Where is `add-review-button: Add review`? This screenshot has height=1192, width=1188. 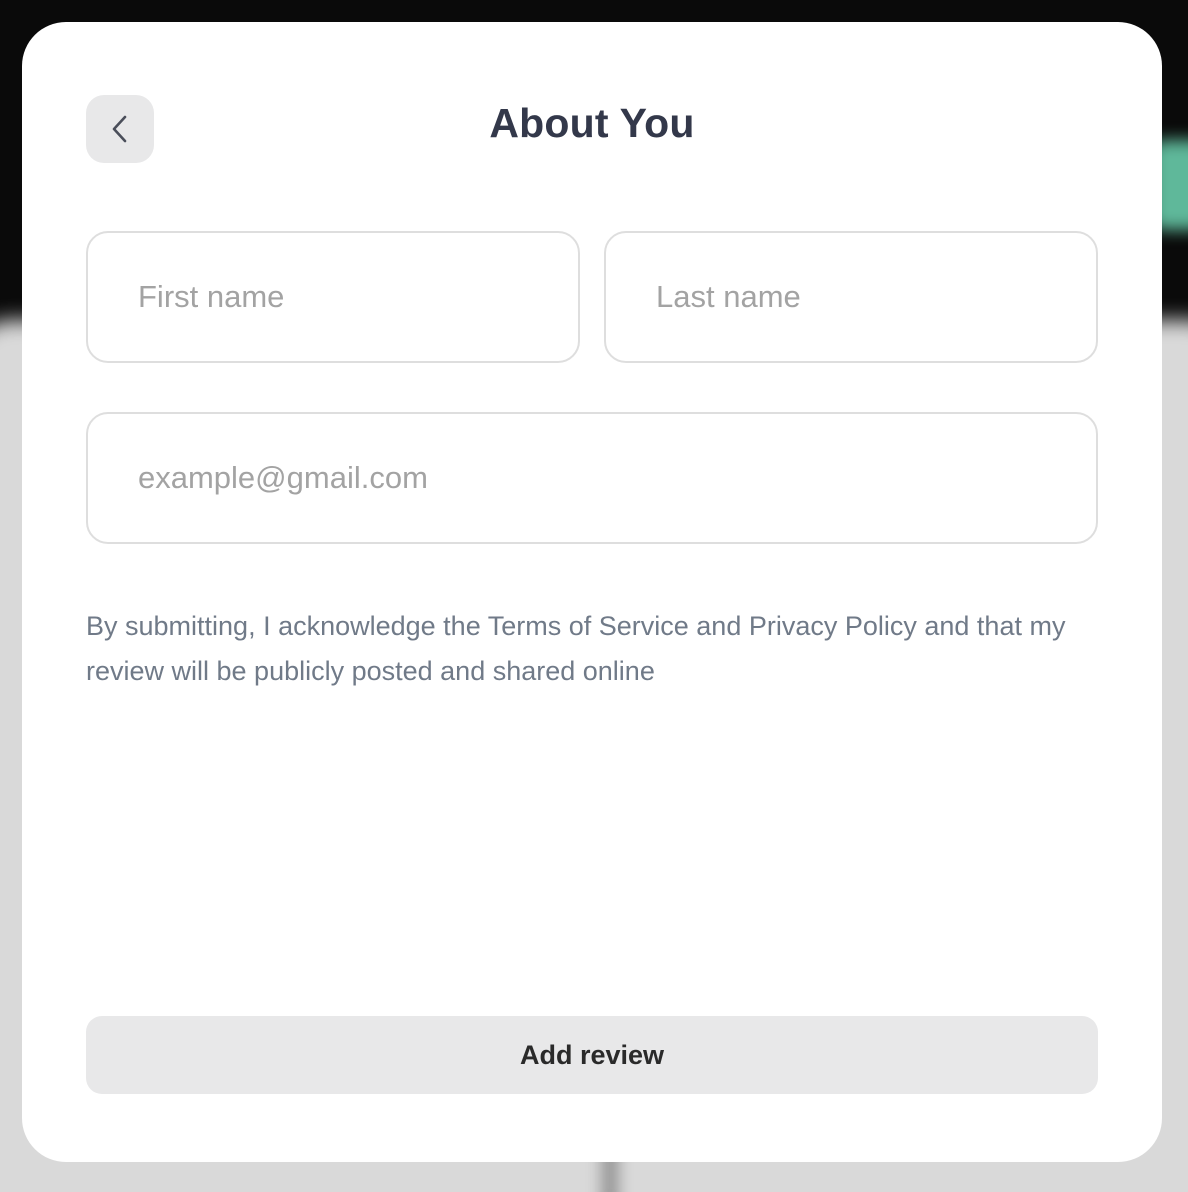 add-review-button: Add review is located at coordinates (592, 1055).